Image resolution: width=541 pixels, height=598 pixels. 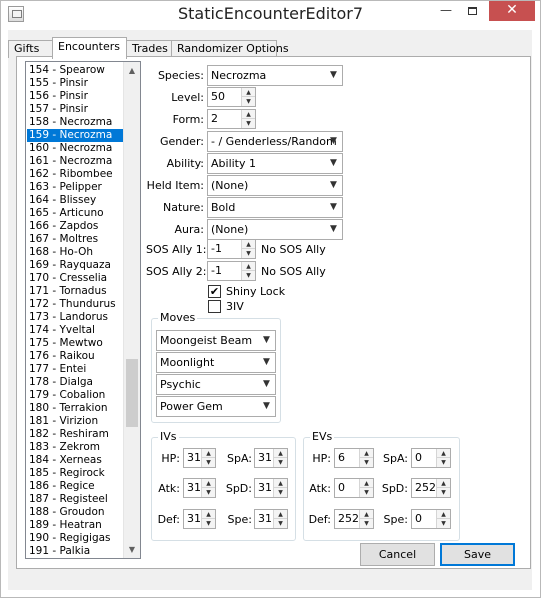 I want to click on list-item: 184 - Xerneas, so click(x=75, y=460).